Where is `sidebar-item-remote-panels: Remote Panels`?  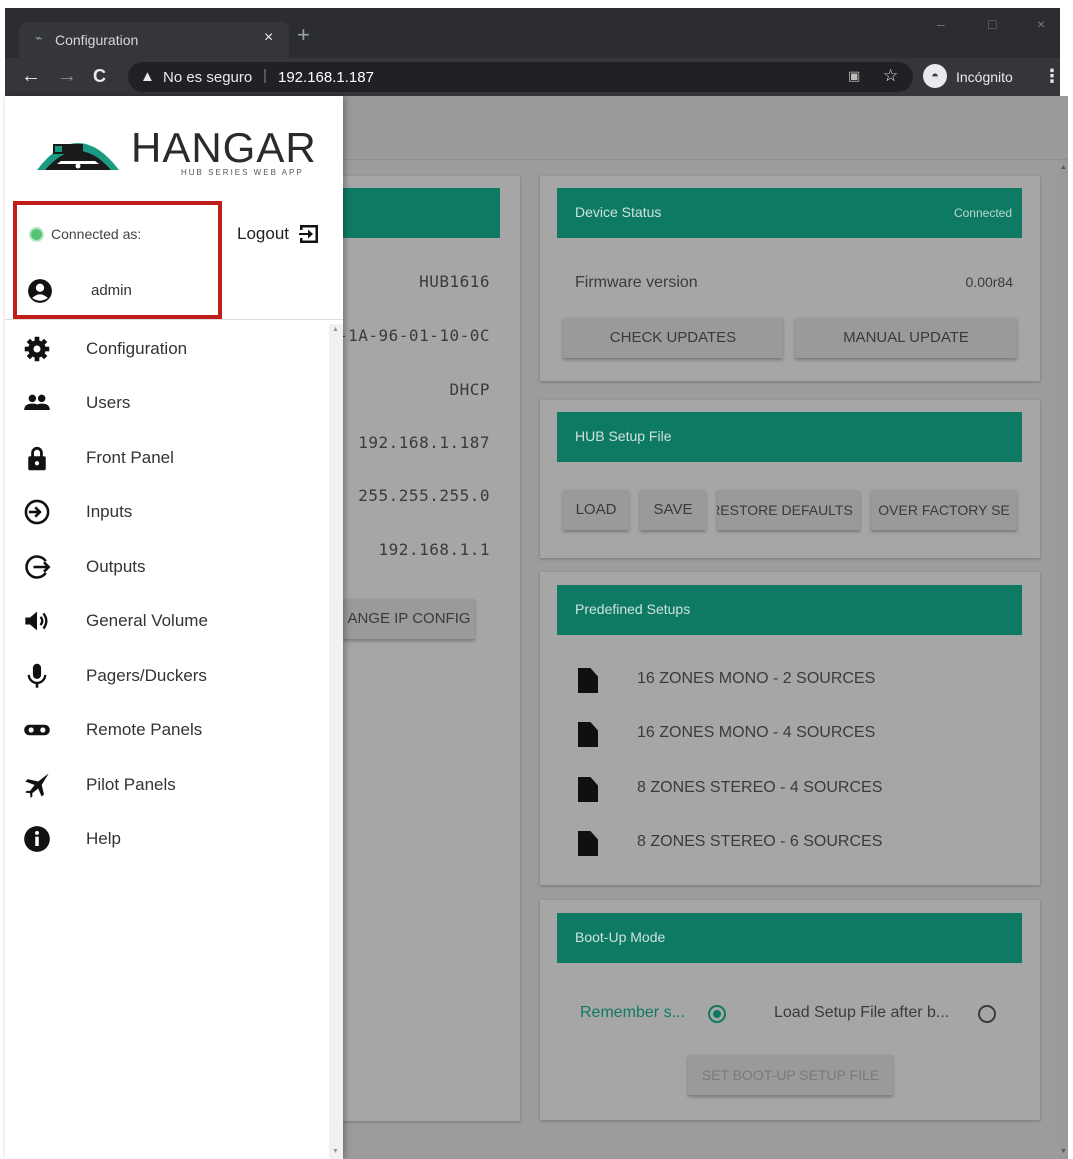
sidebar-item-remote-panels: Remote Panels is located at coordinates (167, 730).